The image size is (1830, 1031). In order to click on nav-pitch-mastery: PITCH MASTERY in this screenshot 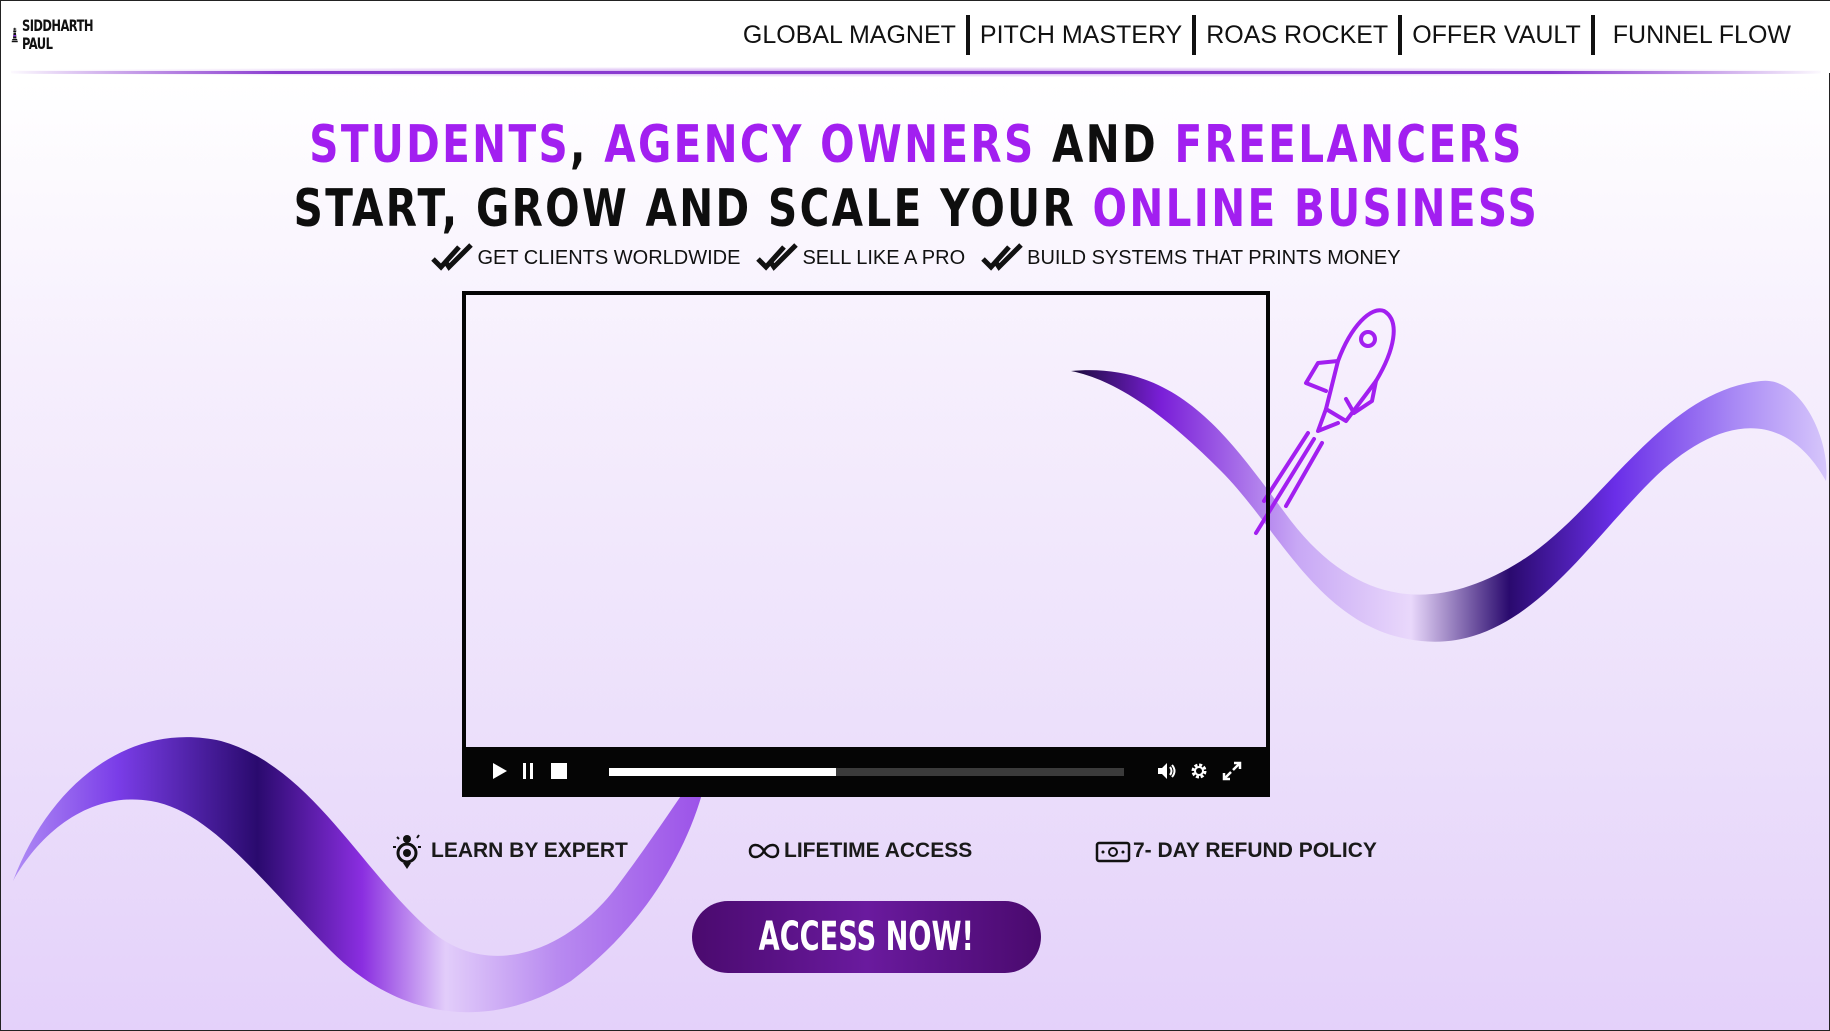, I will do `click(1081, 35)`.